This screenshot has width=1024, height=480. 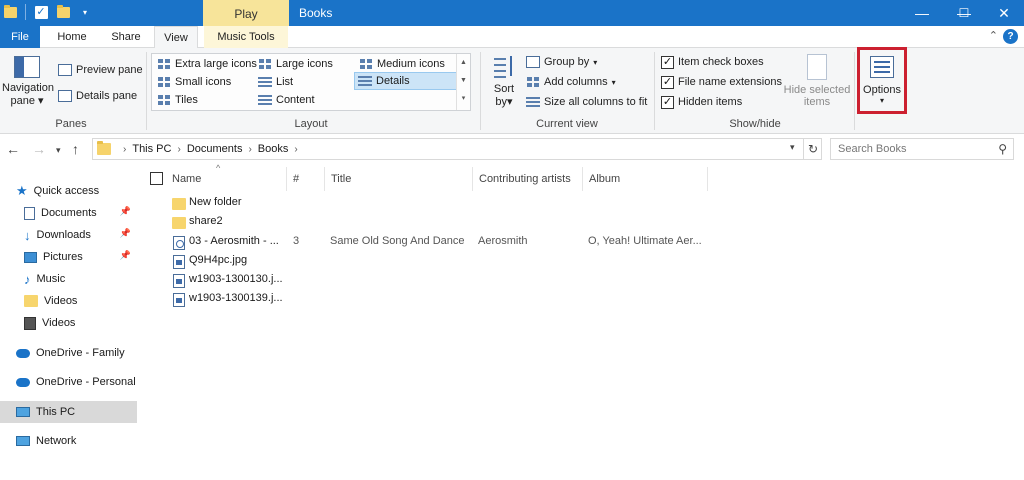 I want to click on column-header-contributing-artists: Contributing artists, so click(x=527, y=179).